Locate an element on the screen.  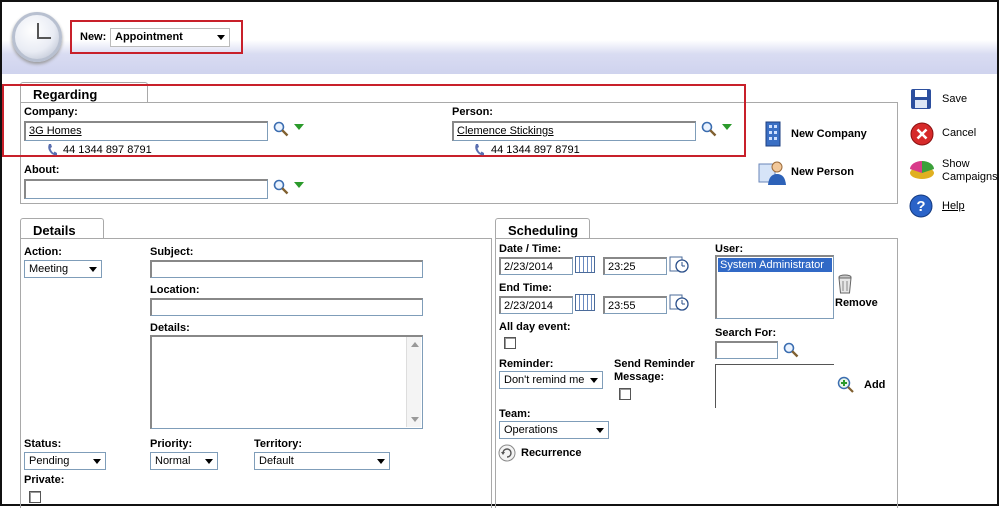
priority-select: Normal is located at coordinates (184, 461).